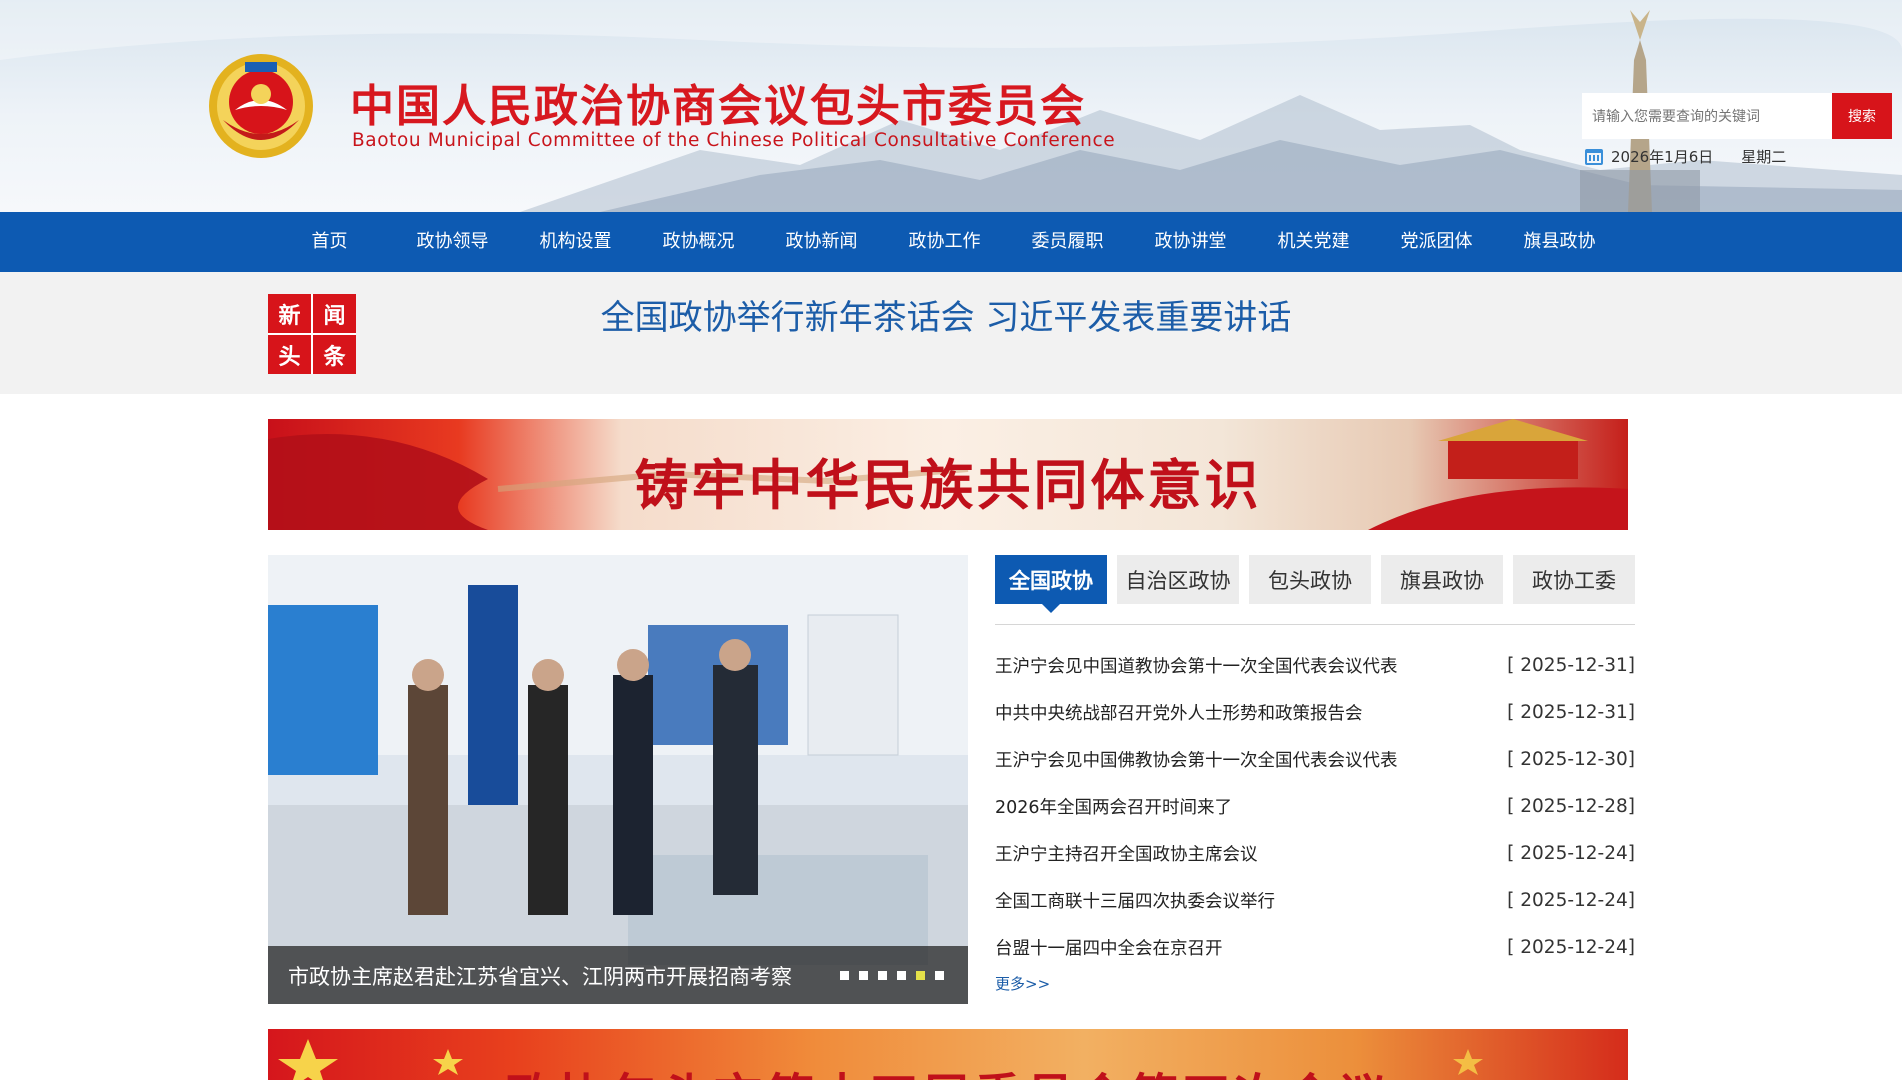 This screenshot has height=1080, width=1902. Describe the element at coordinates (261, 106) in the screenshot. I see `cppcc-emblem-icon` at that location.